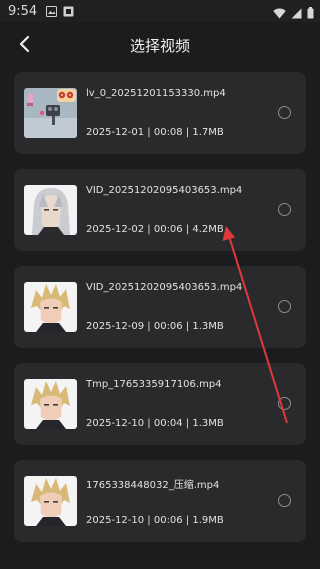 Image resolution: width=320 pixels, height=569 pixels. What do you see at coordinates (160, 11) in the screenshot?
I see `status-bar: 9:54` at bounding box center [160, 11].